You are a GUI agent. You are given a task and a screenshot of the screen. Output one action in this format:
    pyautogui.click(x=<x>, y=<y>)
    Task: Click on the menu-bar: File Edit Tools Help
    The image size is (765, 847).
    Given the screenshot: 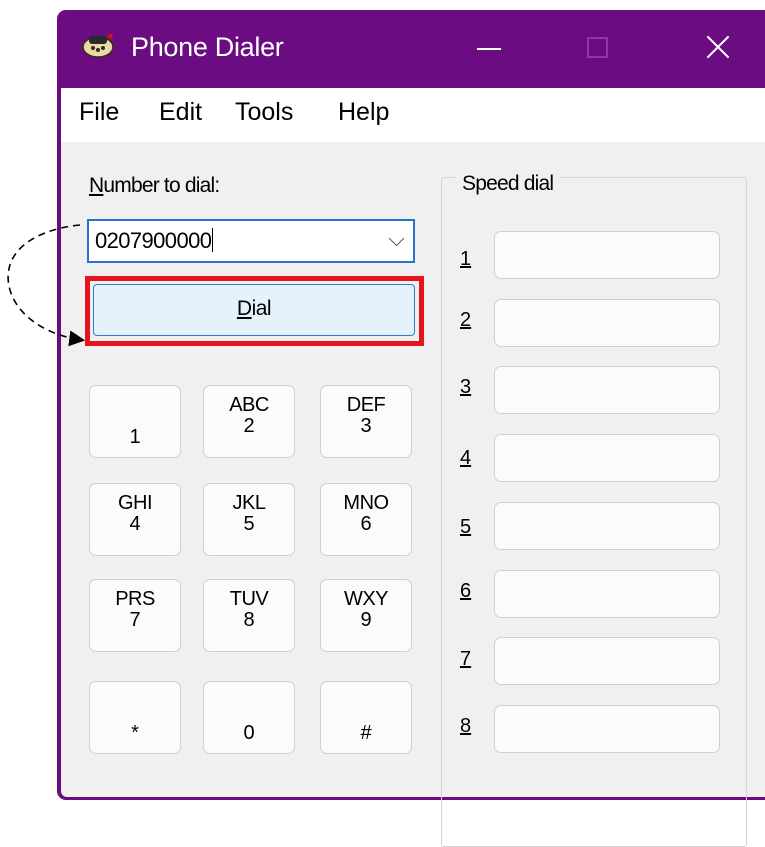 What is the action you would take?
    pyautogui.click(x=413, y=115)
    